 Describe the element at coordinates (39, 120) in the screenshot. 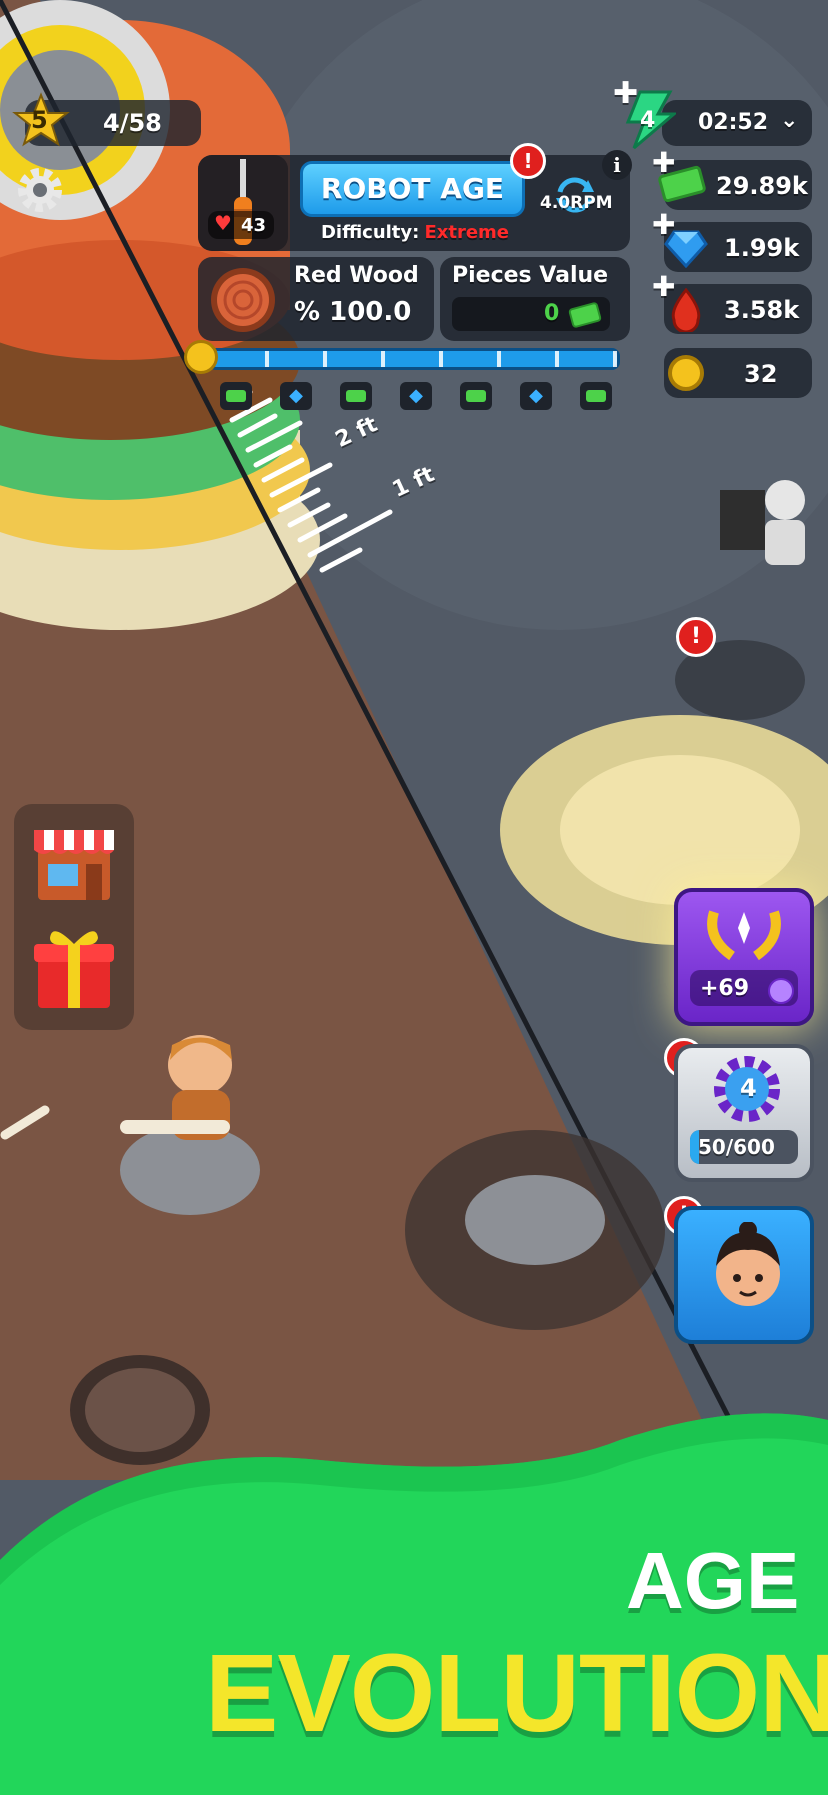

I see `player-level-number: 5` at that location.